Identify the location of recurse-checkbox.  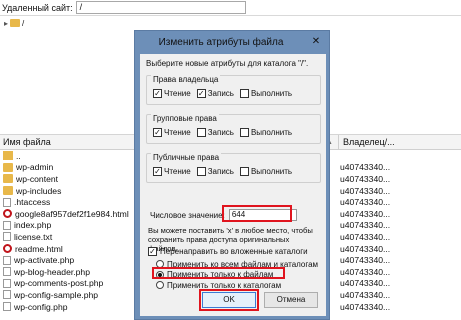
(152, 251).